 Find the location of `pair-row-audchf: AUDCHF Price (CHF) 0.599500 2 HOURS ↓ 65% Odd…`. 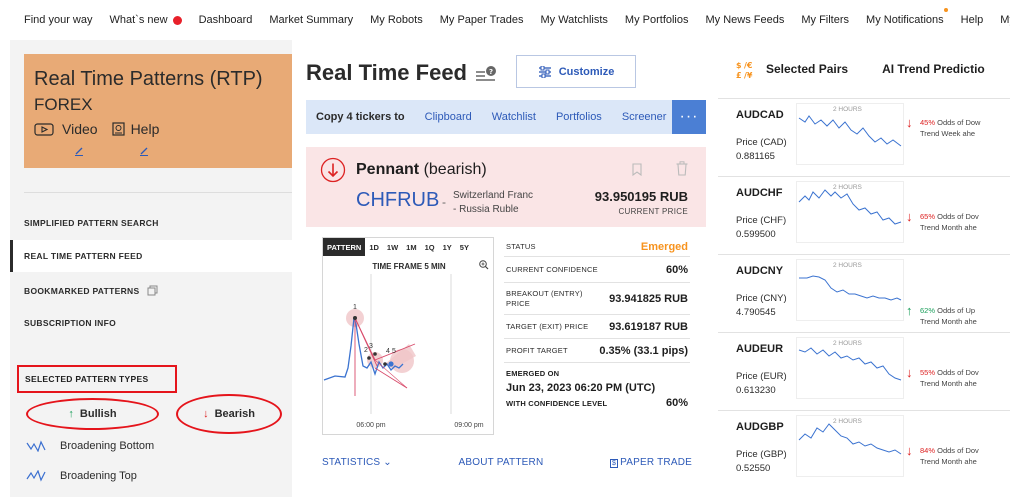

pair-row-audchf: AUDCHF Price (CHF) 0.599500 2 HOURS ↓ 65% Odd… is located at coordinates (864, 215).